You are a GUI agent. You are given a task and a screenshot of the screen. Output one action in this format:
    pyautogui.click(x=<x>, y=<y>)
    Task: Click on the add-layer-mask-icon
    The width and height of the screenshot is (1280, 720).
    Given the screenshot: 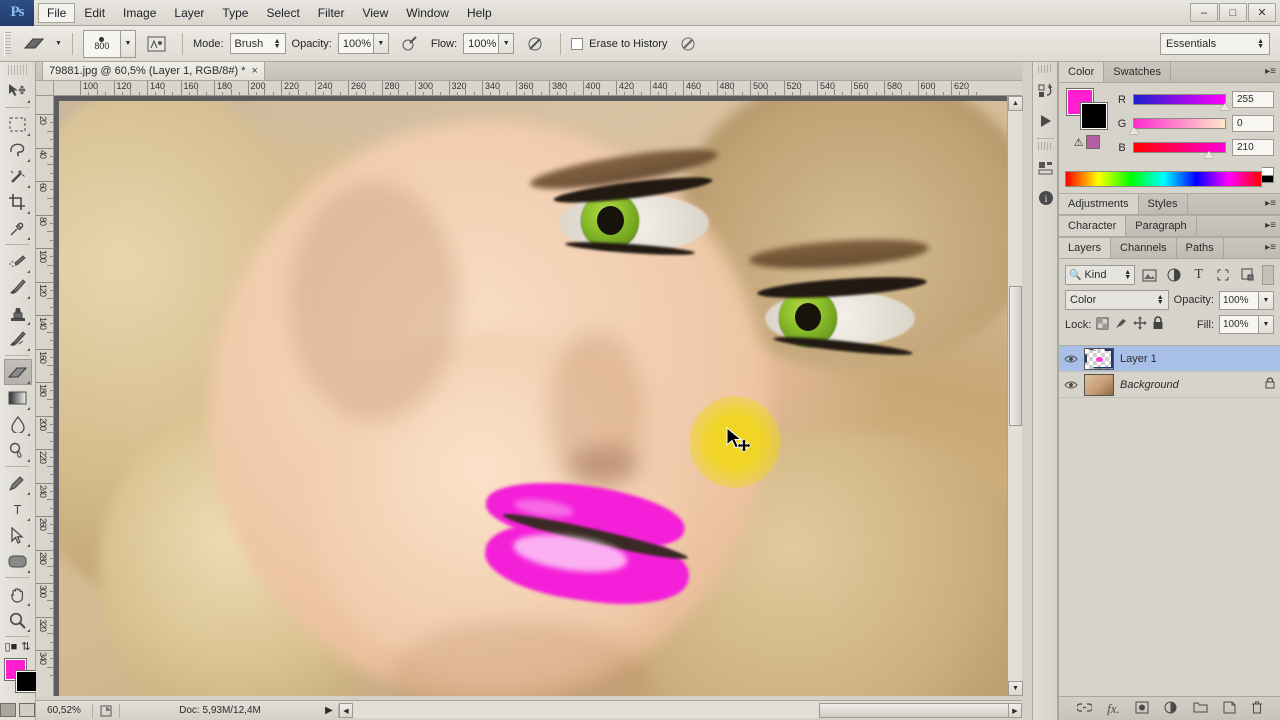 What is the action you would take?
    pyautogui.click(x=1142, y=709)
    